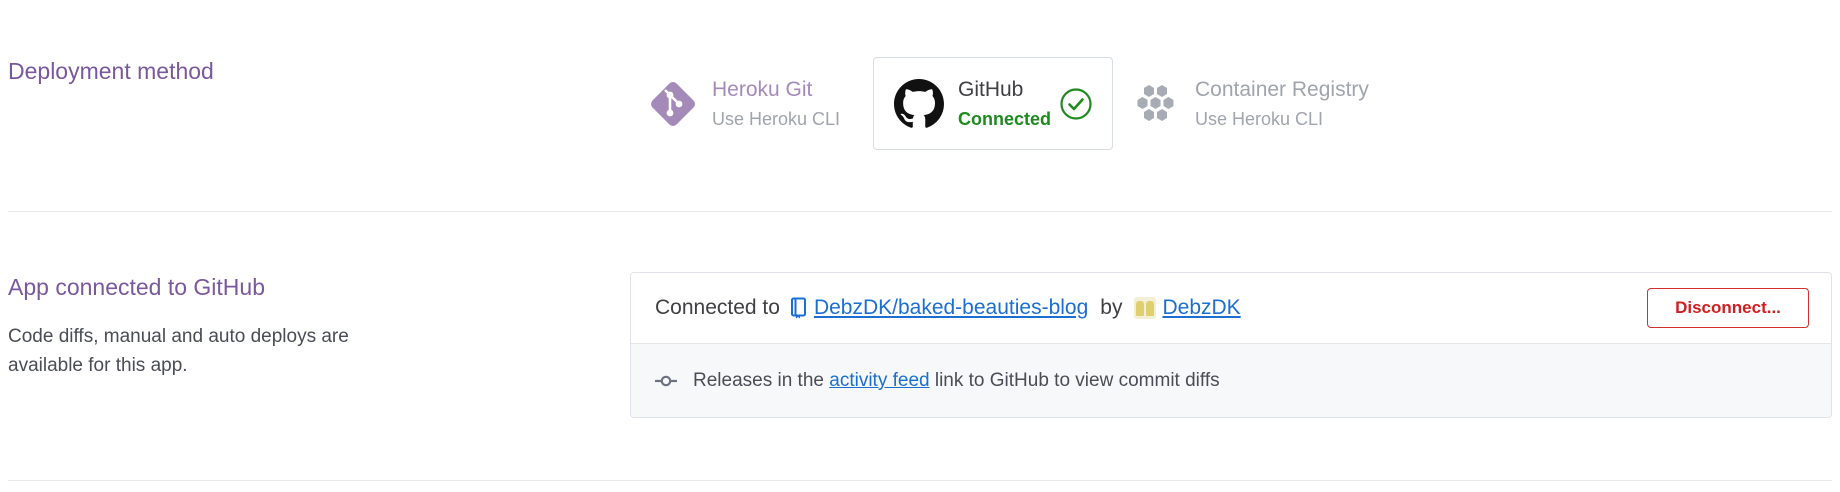 Image resolution: width=1840 pixels, height=492 pixels. What do you see at coordinates (879, 381) in the screenshot?
I see `activity-feed-link: activity feed` at bounding box center [879, 381].